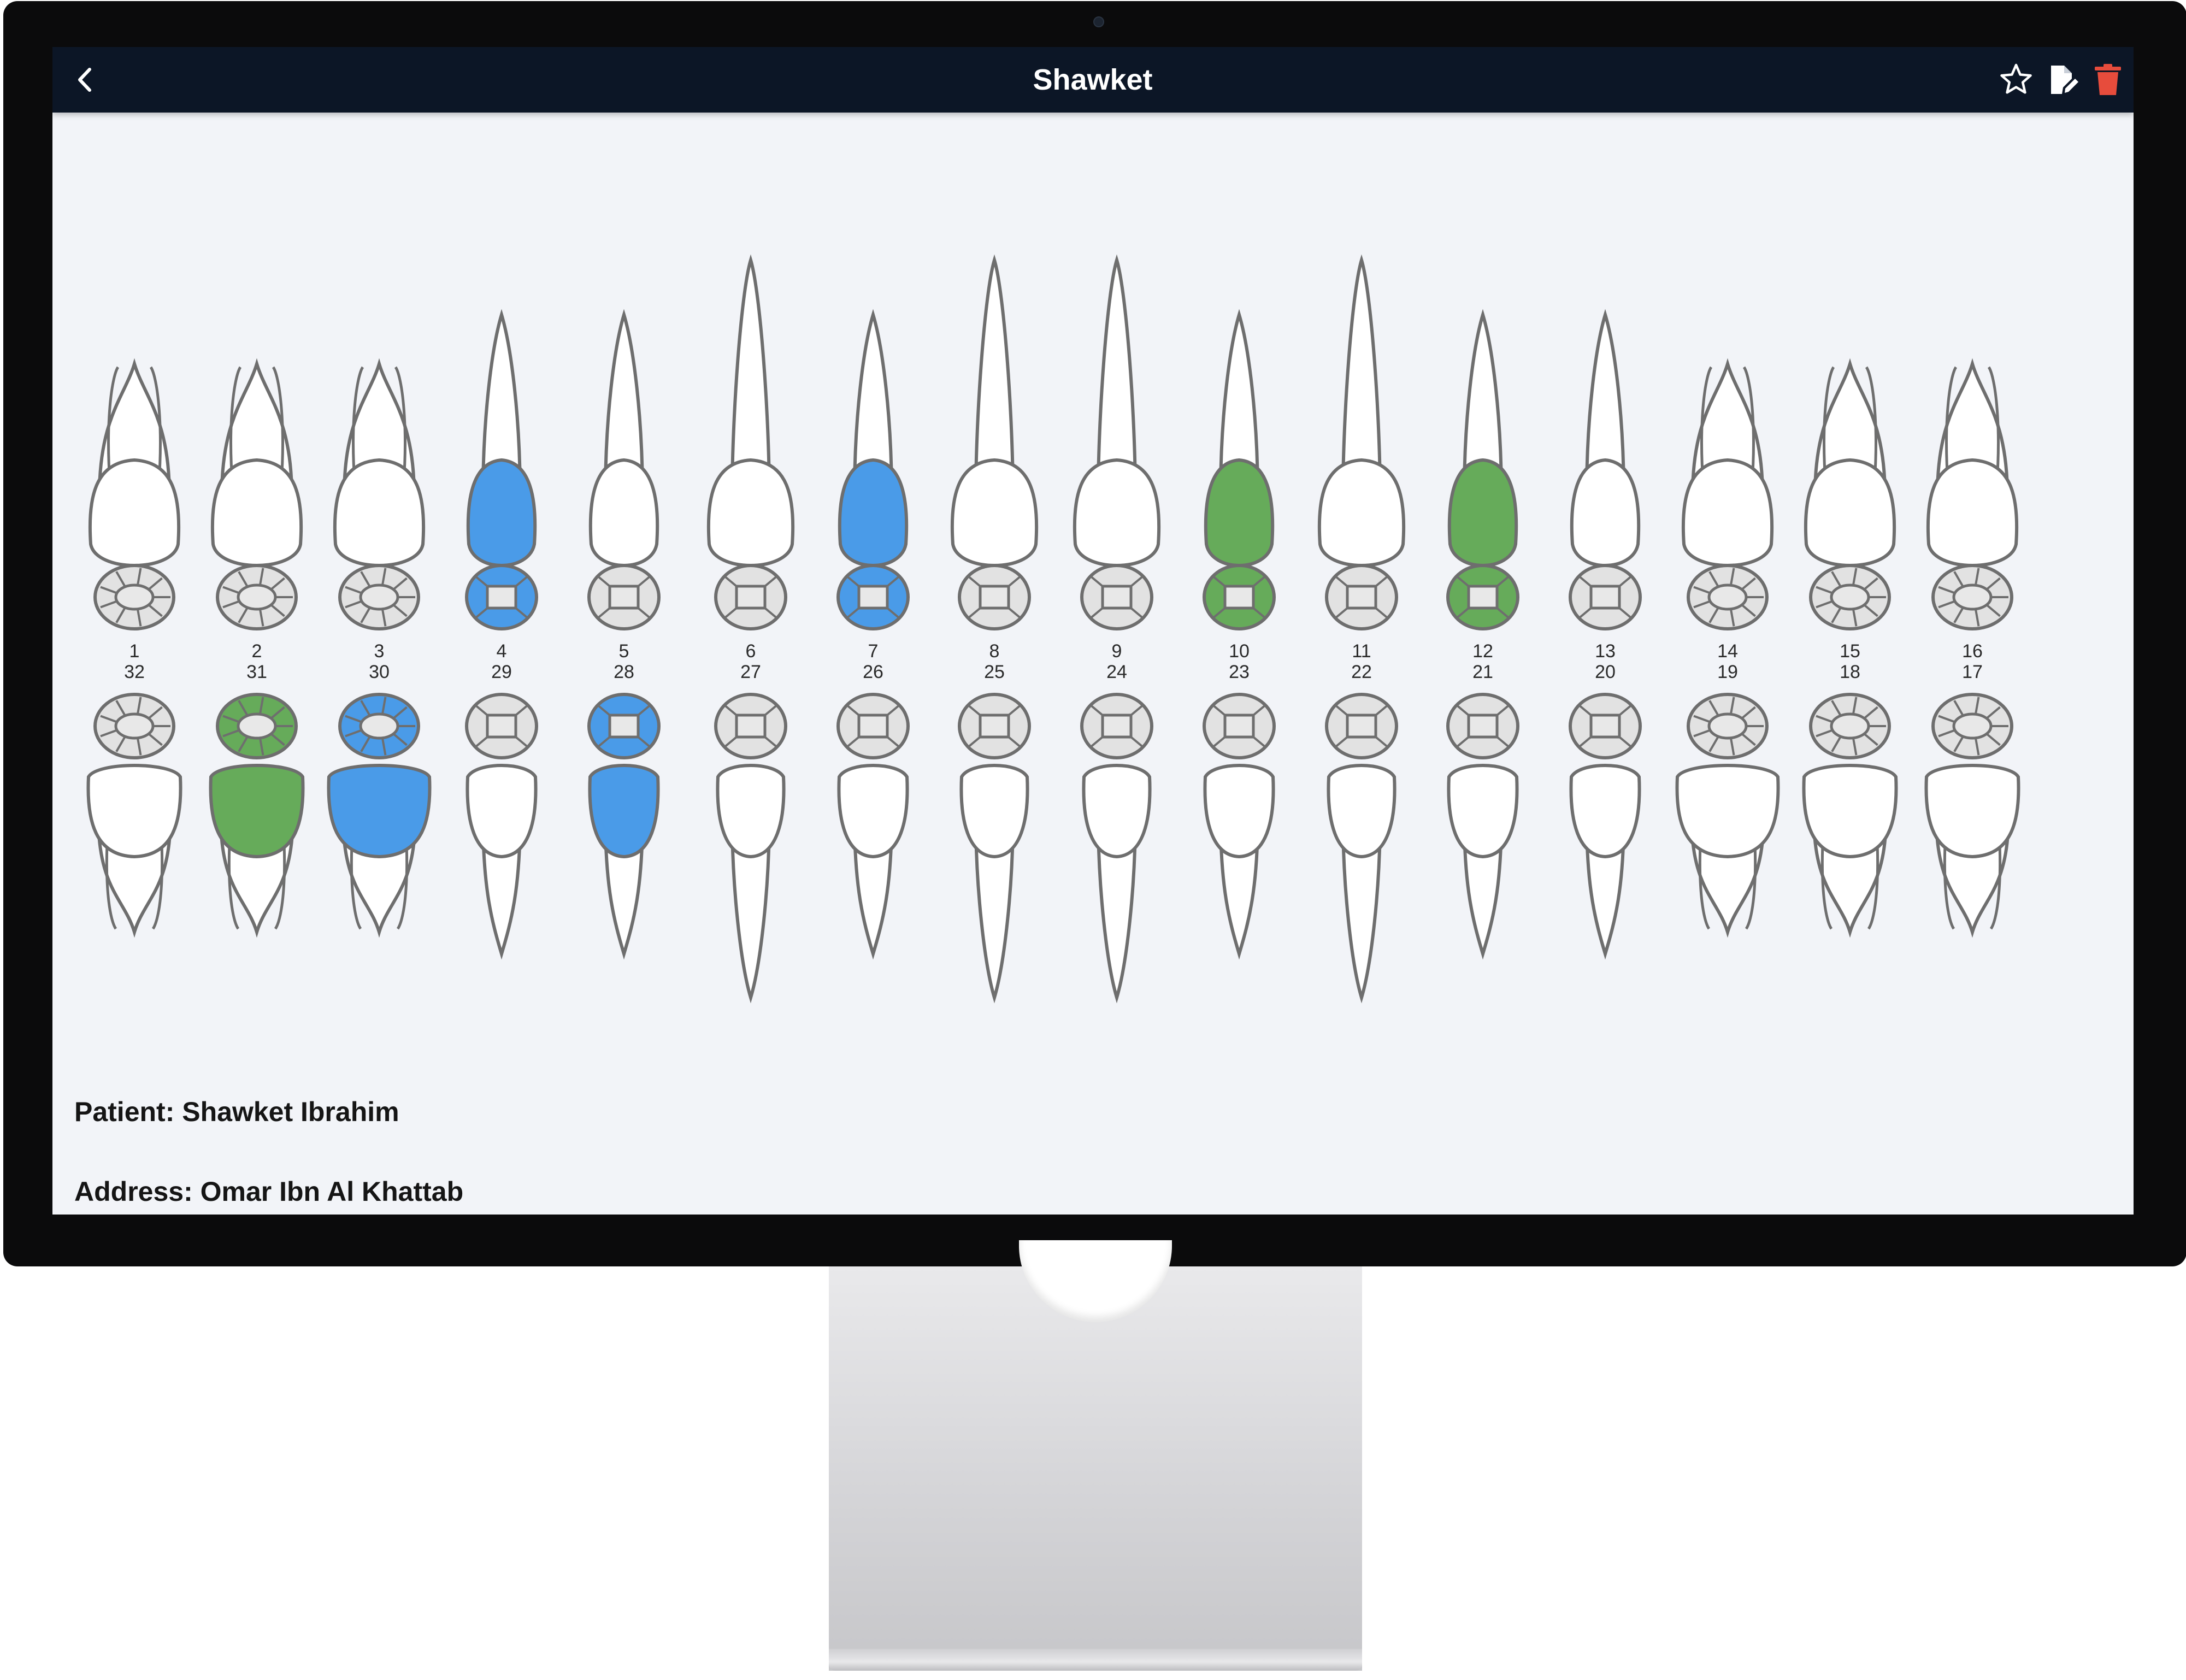 This screenshot has height=1680, width=2186. What do you see at coordinates (873, 485) in the screenshot?
I see `upper-tooth-7: 7` at bounding box center [873, 485].